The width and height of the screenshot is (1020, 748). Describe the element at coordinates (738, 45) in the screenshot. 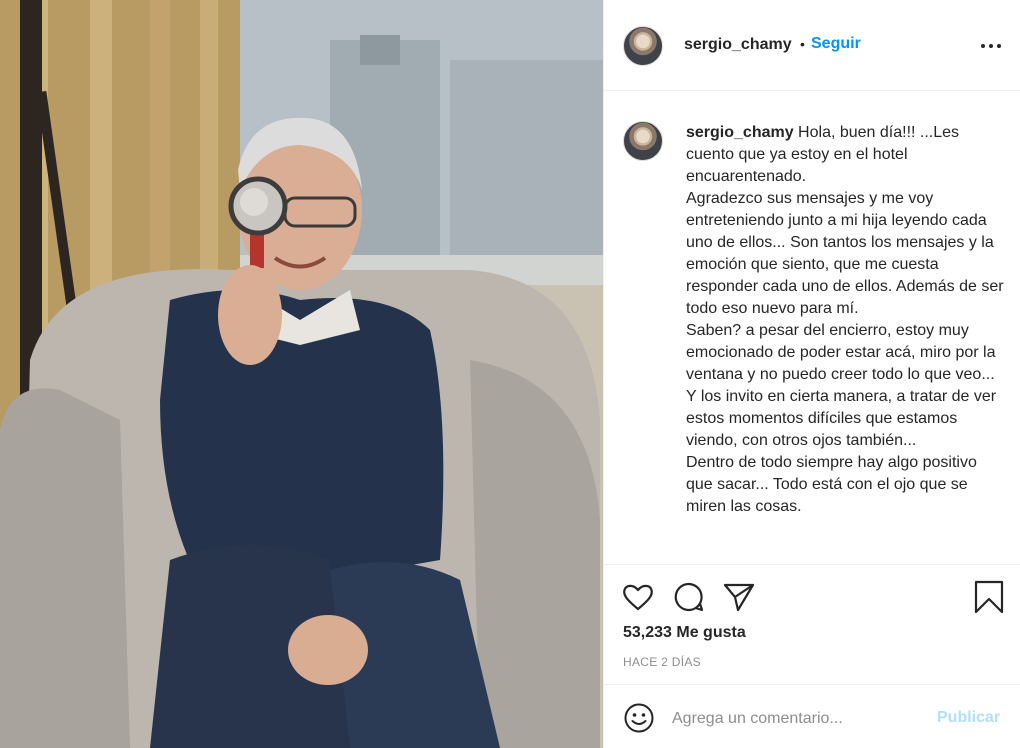

I see `author-username: sergio_chamy` at that location.